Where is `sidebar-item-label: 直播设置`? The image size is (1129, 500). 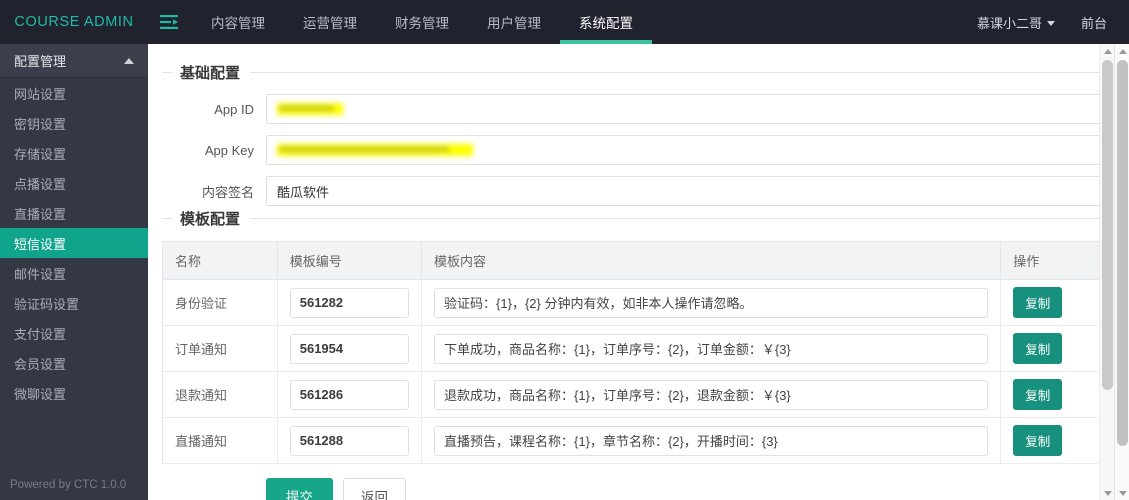 sidebar-item-label: 直播设置 is located at coordinates (40, 214).